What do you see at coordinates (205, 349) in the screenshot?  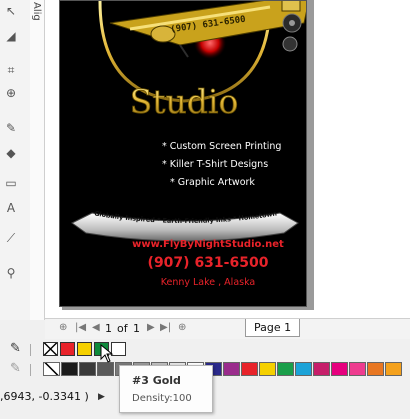 I see `document-palette: ✎` at bounding box center [205, 349].